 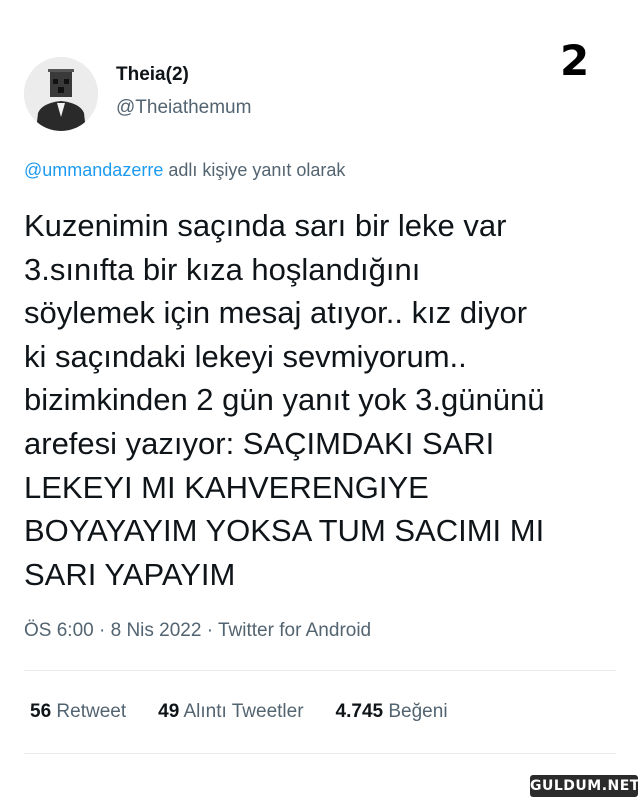 I want to click on quotes-label: Alıntı Tweetler, so click(x=241, y=711).